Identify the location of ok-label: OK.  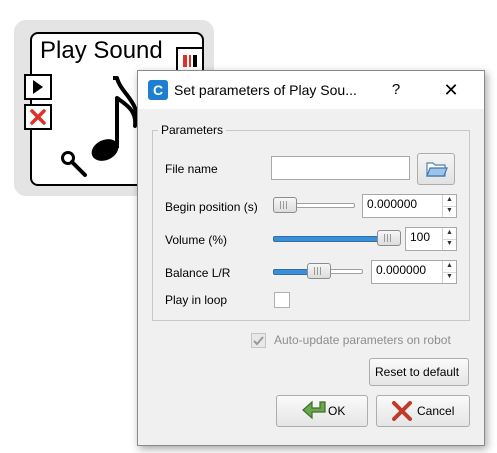
(337, 411).